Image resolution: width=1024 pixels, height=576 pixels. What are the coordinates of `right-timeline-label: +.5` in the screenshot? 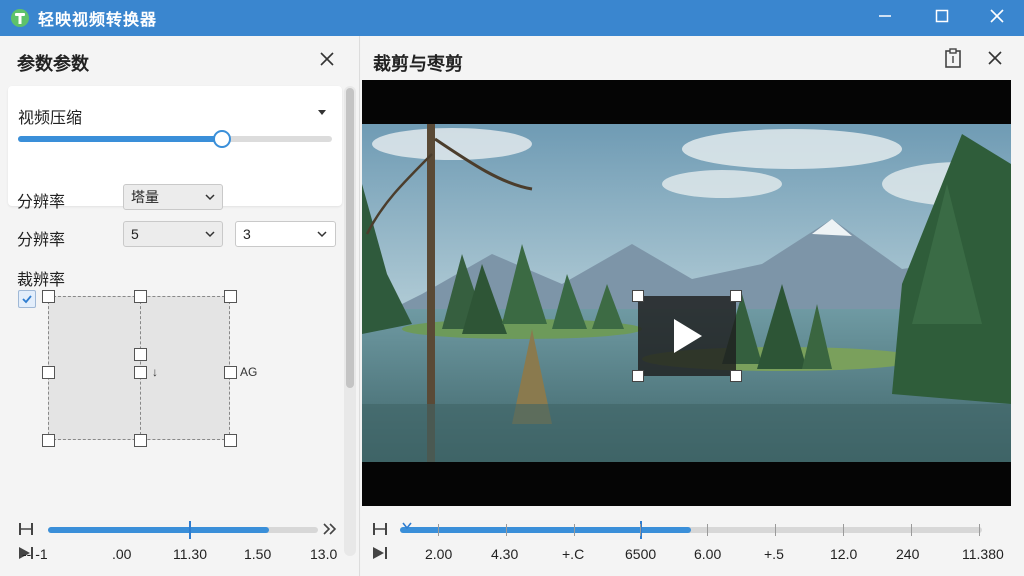 It's located at (774, 554).